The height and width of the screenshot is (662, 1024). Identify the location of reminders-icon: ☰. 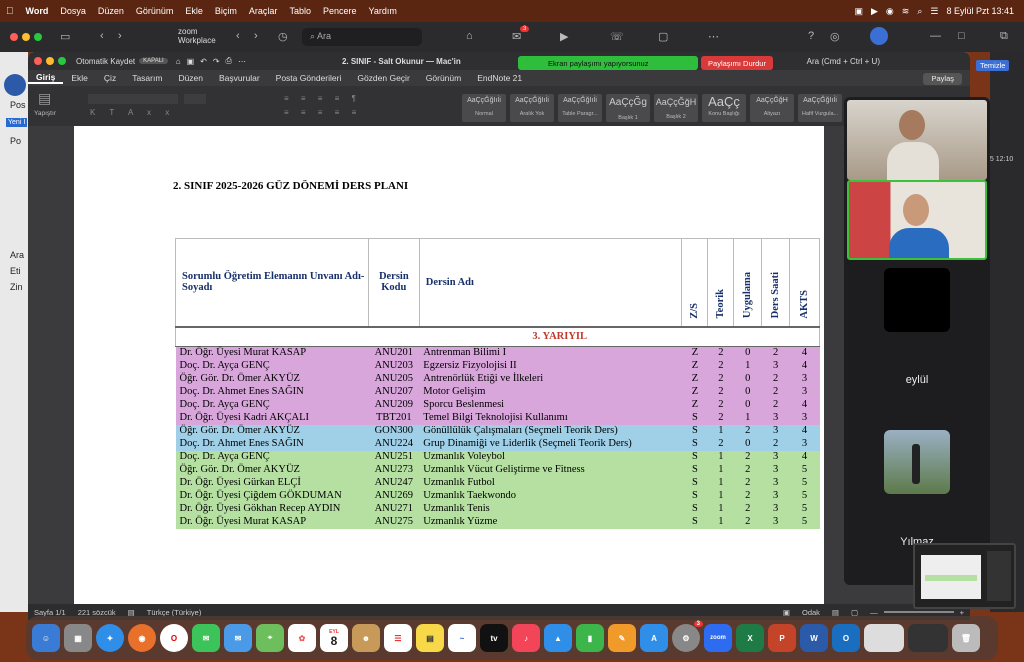
(398, 638).